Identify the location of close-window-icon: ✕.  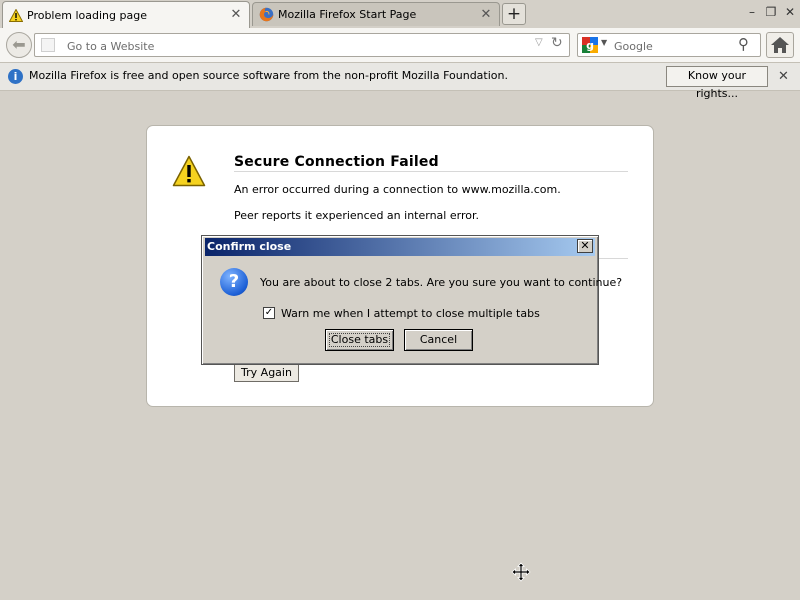
(790, 12).